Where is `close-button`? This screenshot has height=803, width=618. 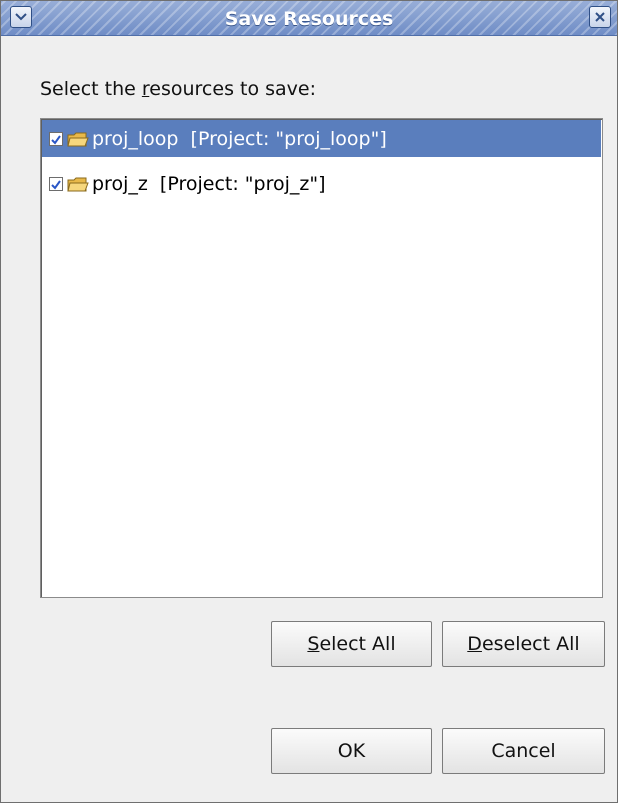
close-button is located at coordinates (600, 17).